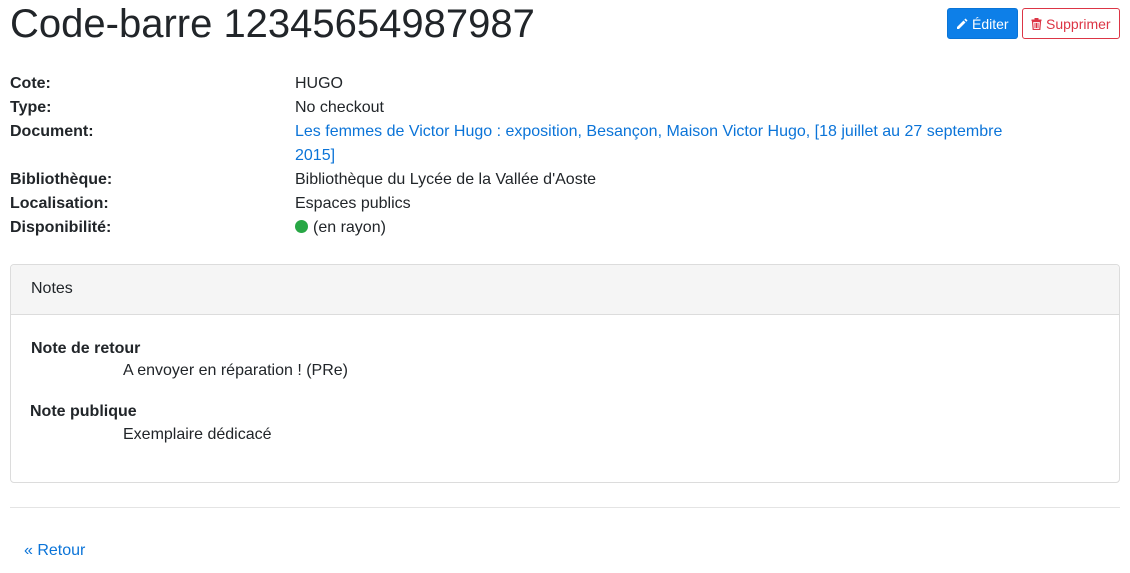  Describe the element at coordinates (31, 107) in the screenshot. I see `type-label: Type:` at that location.